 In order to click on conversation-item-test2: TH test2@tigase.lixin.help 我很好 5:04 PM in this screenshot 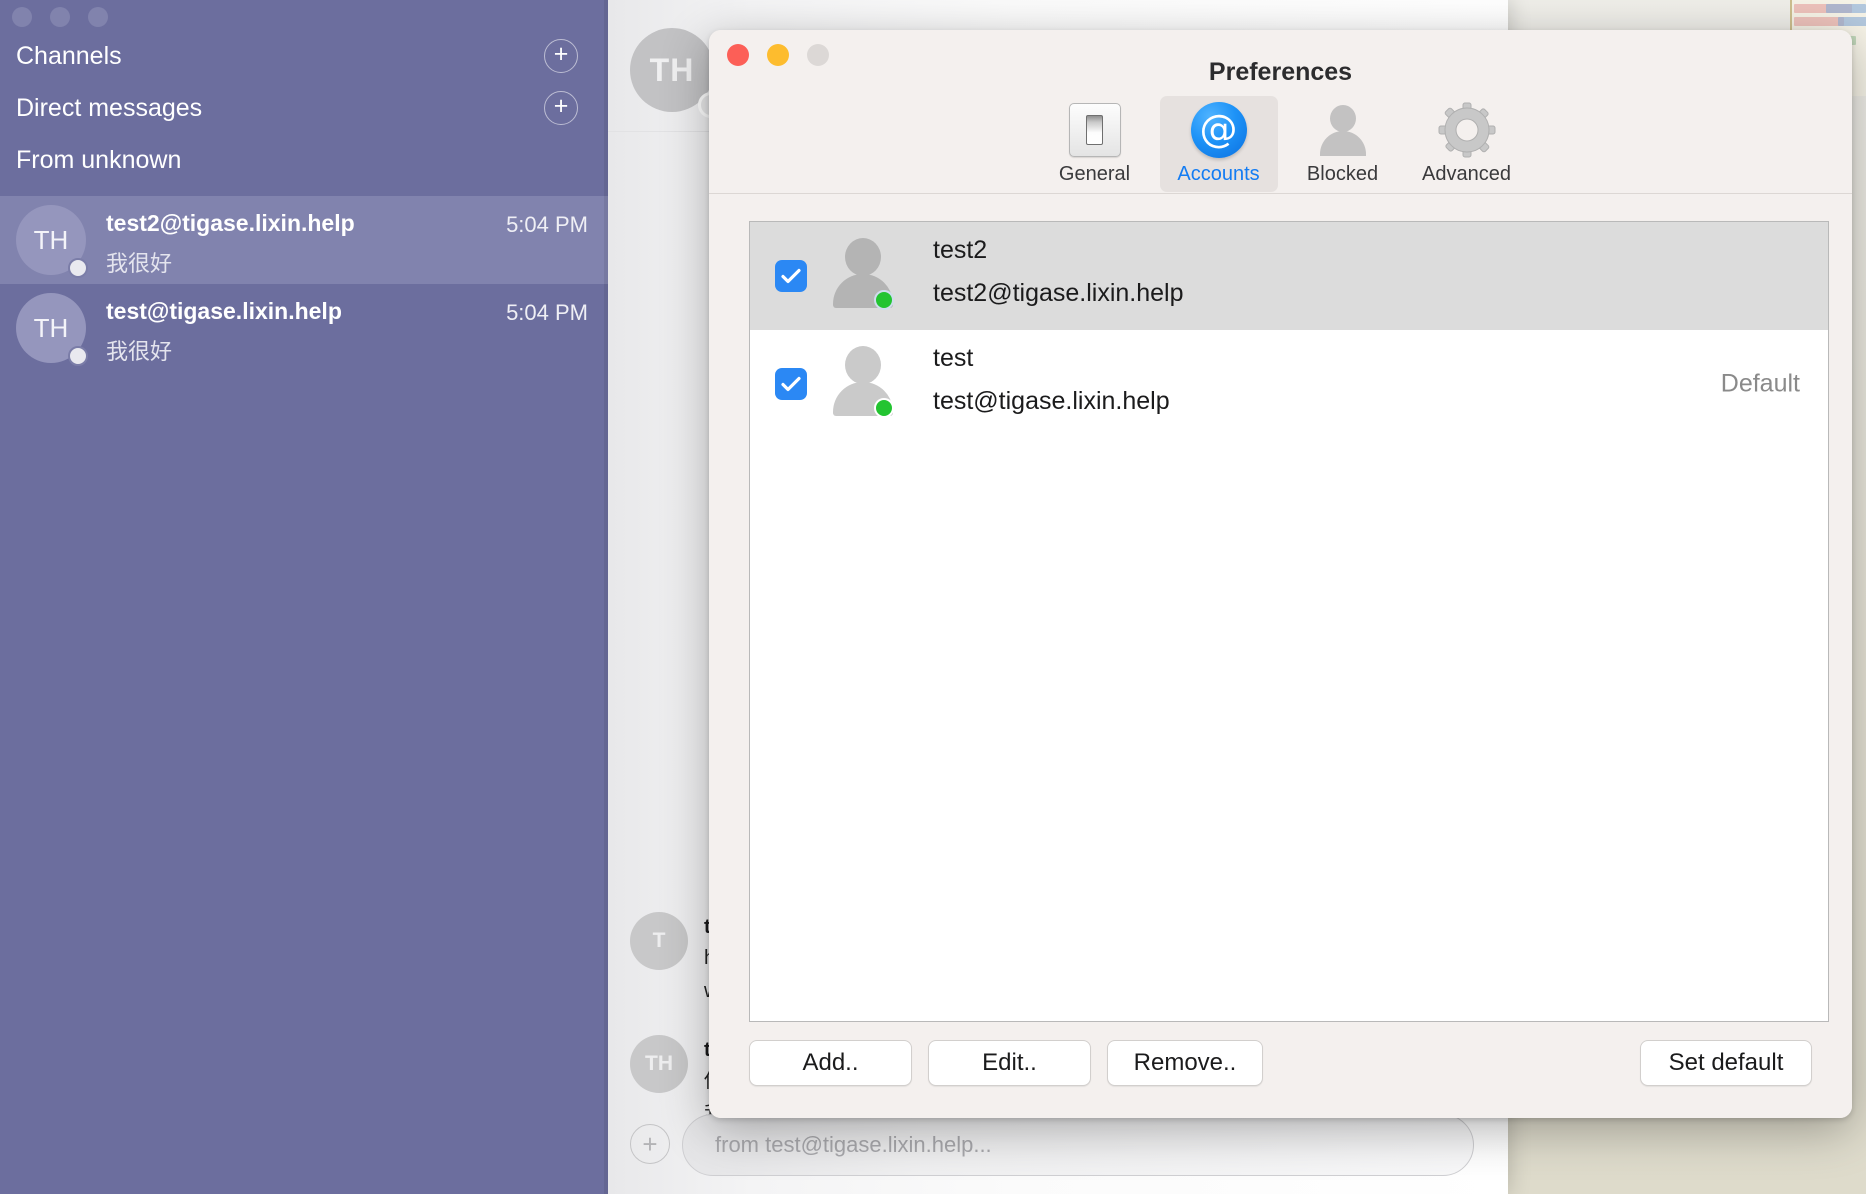, I will do `click(304, 240)`.